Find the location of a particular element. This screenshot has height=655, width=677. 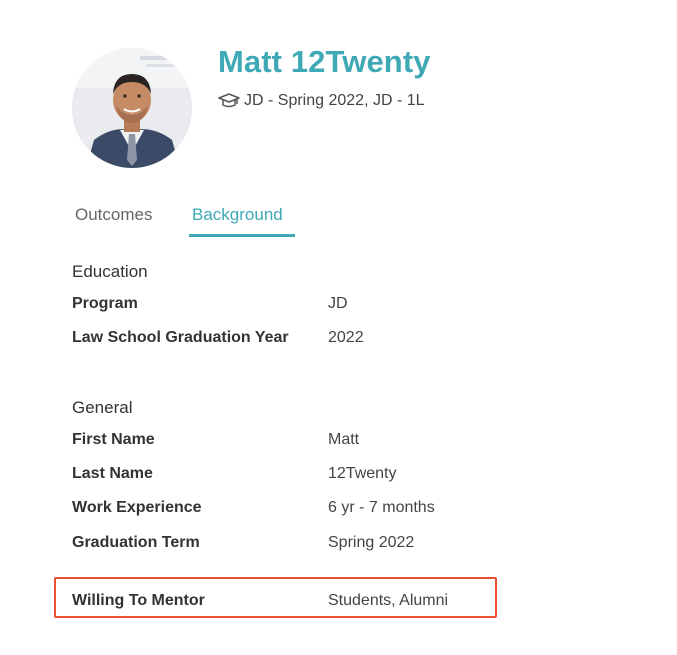

field-value-work-experience: 6 yr - 7 months is located at coordinates (381, 507).